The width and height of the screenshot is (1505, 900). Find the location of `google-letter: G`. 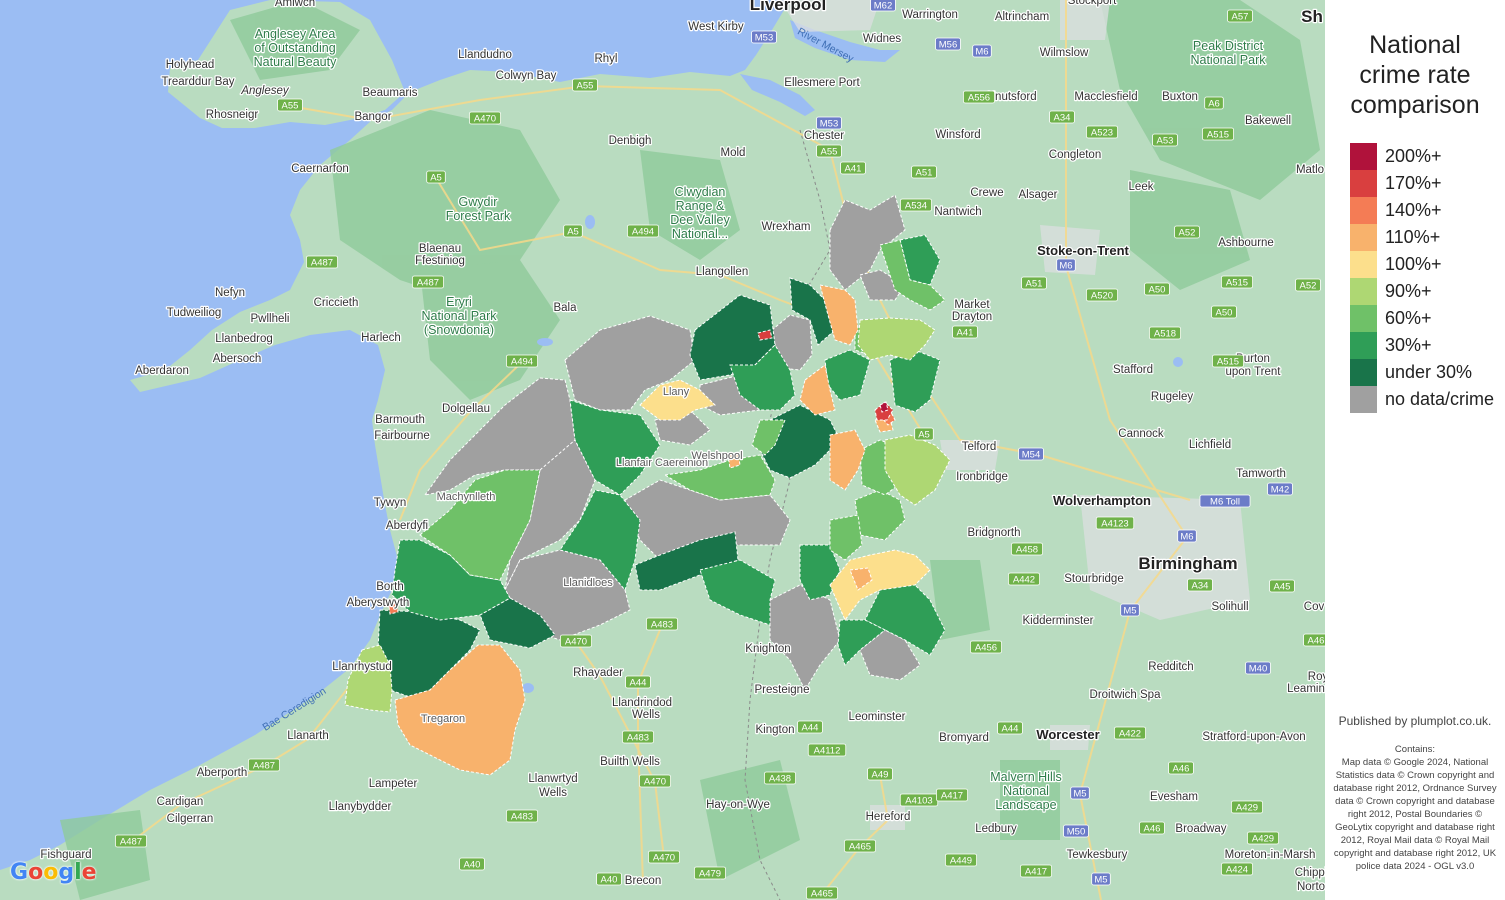

google-letter: G is located at coordinates (19, 872).